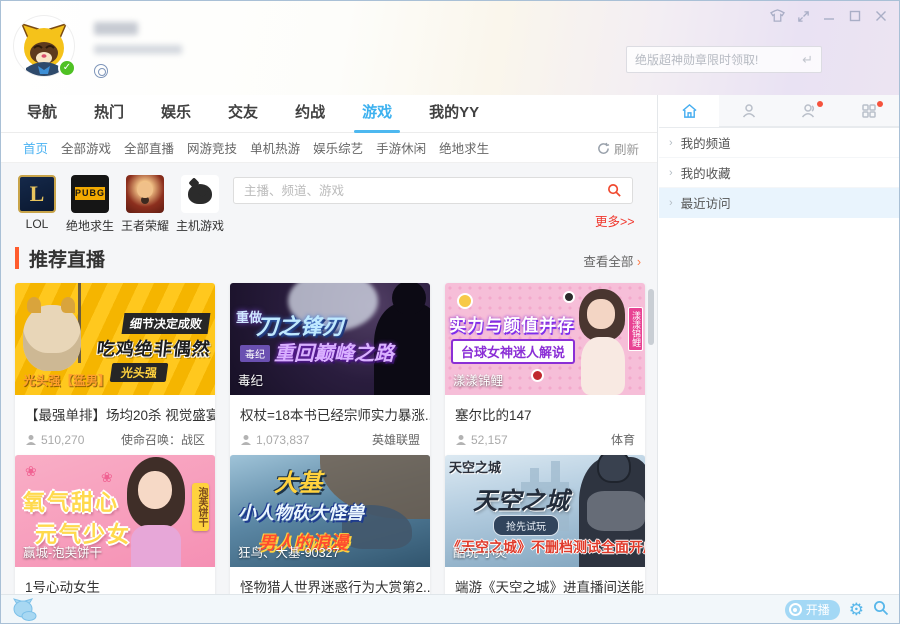 This screenshot has height=624, width=900. I want to click on tab-match: 约战, so click(310, 114).